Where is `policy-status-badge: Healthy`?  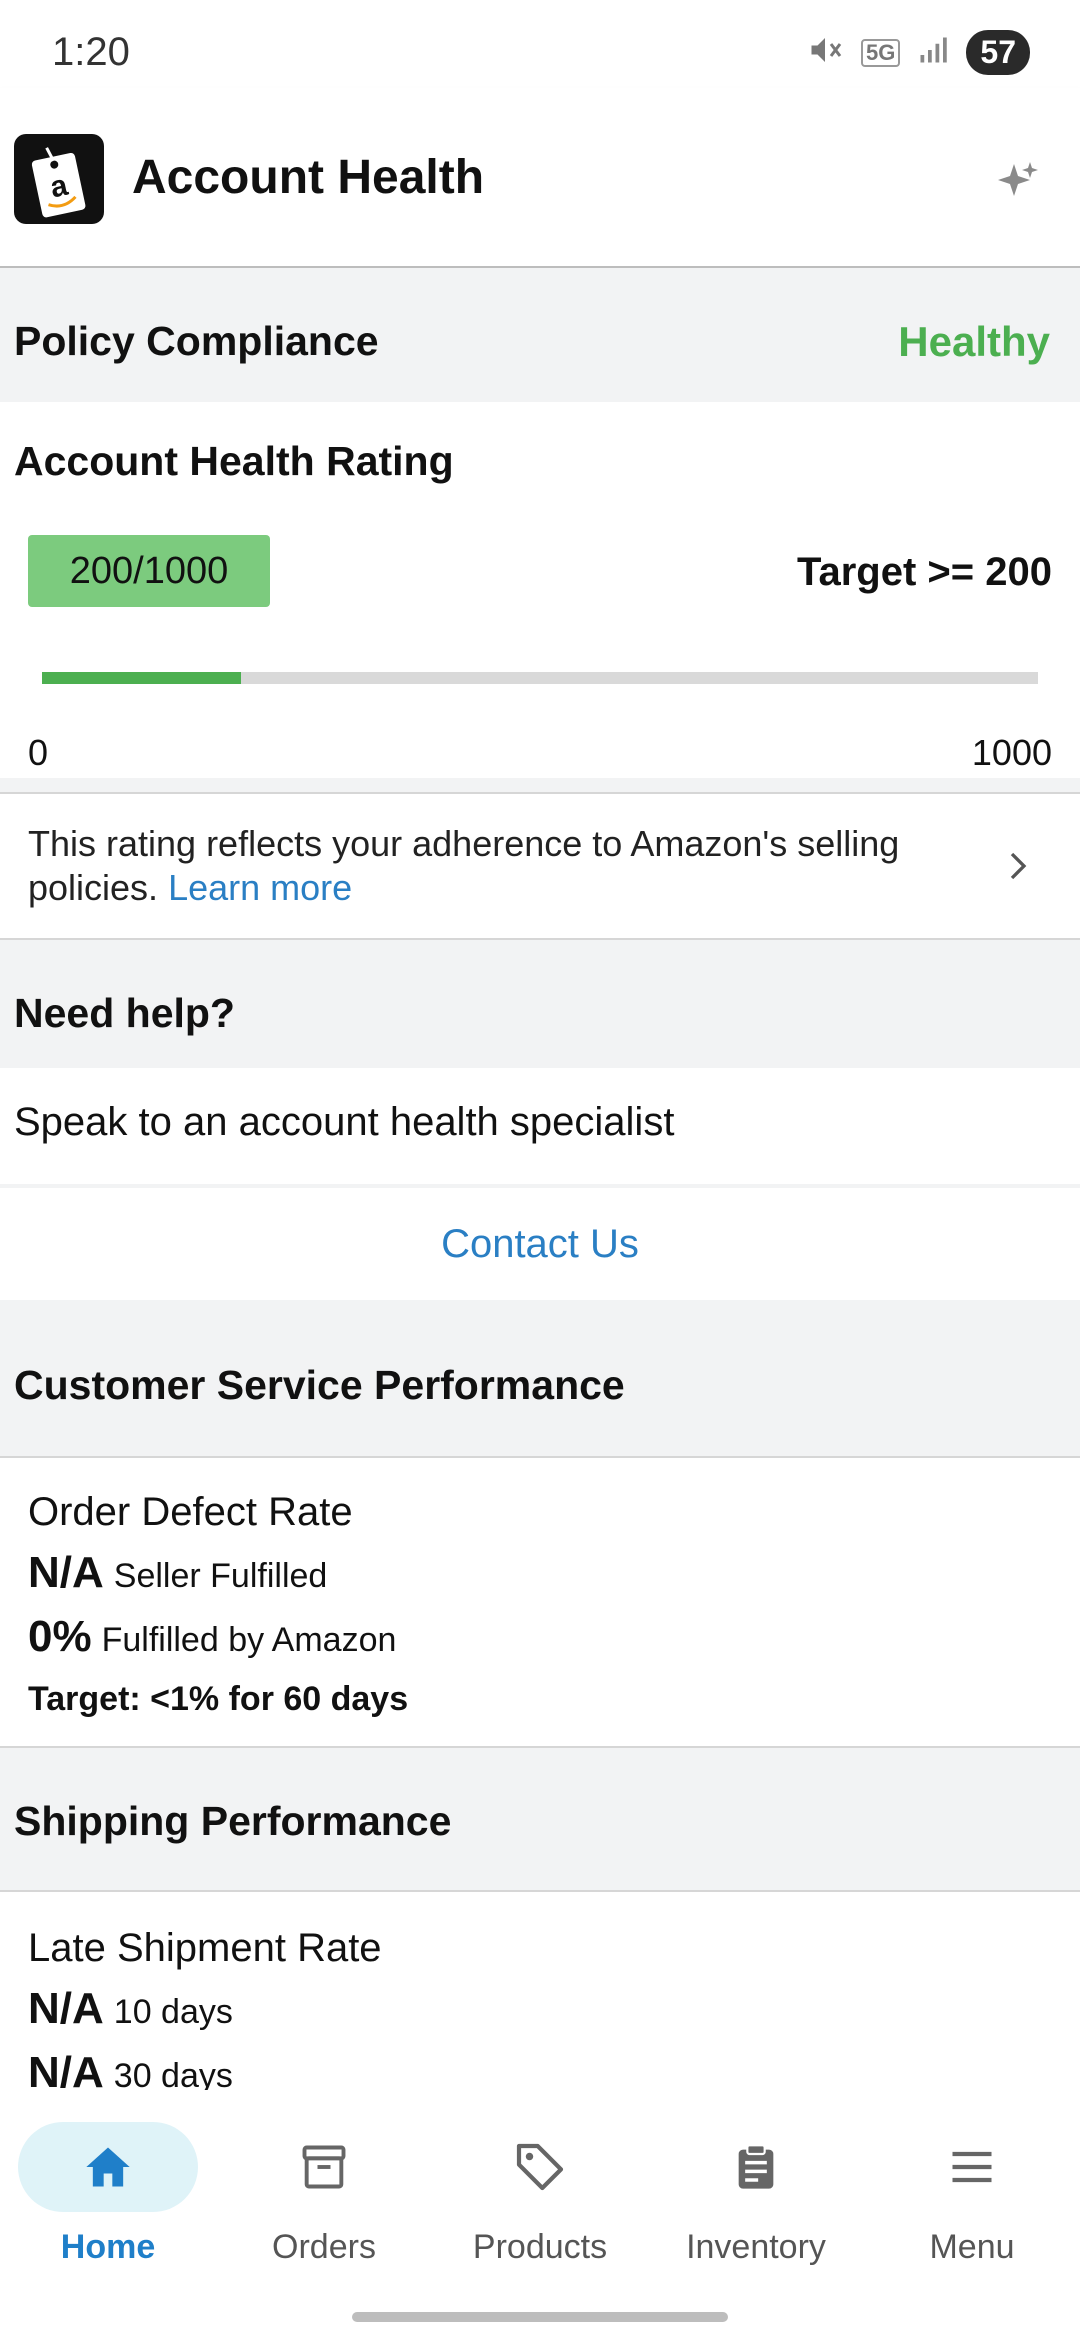 policy-status-badge: Healthy is located at coordinates (974, 341).